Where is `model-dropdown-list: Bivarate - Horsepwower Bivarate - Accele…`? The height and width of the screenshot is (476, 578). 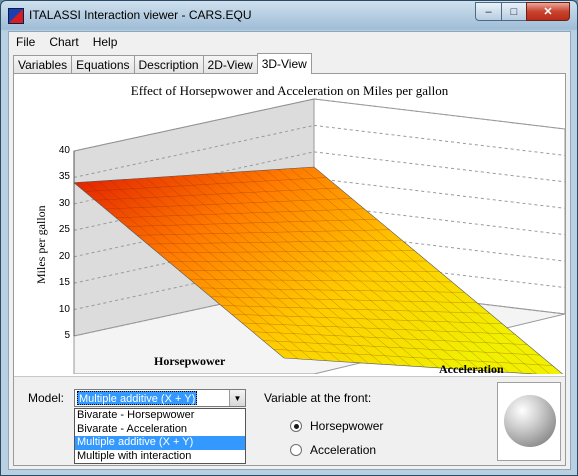 model-dropdown-list: Bivarate - Horsepwower Bivarate - Accele… is located at coordinates (160, 436).